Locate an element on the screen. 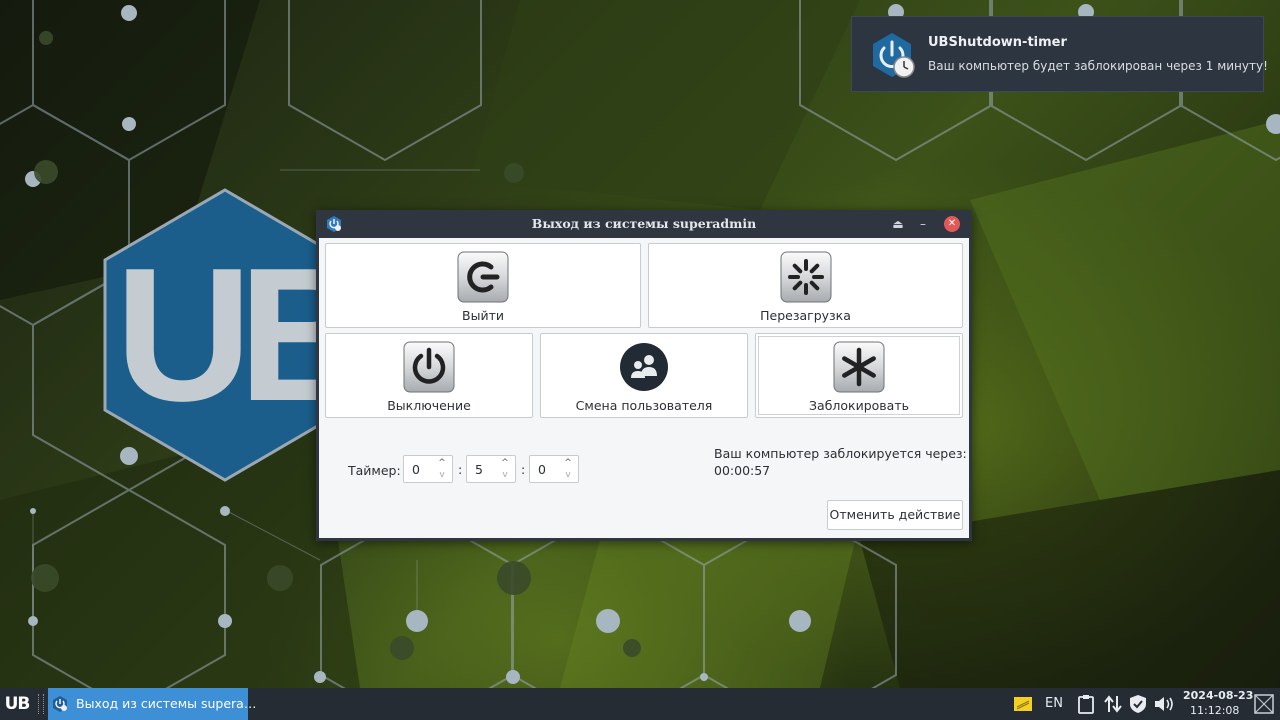  clock-time: 11:12:08 is located at coordinates (1214, 710).